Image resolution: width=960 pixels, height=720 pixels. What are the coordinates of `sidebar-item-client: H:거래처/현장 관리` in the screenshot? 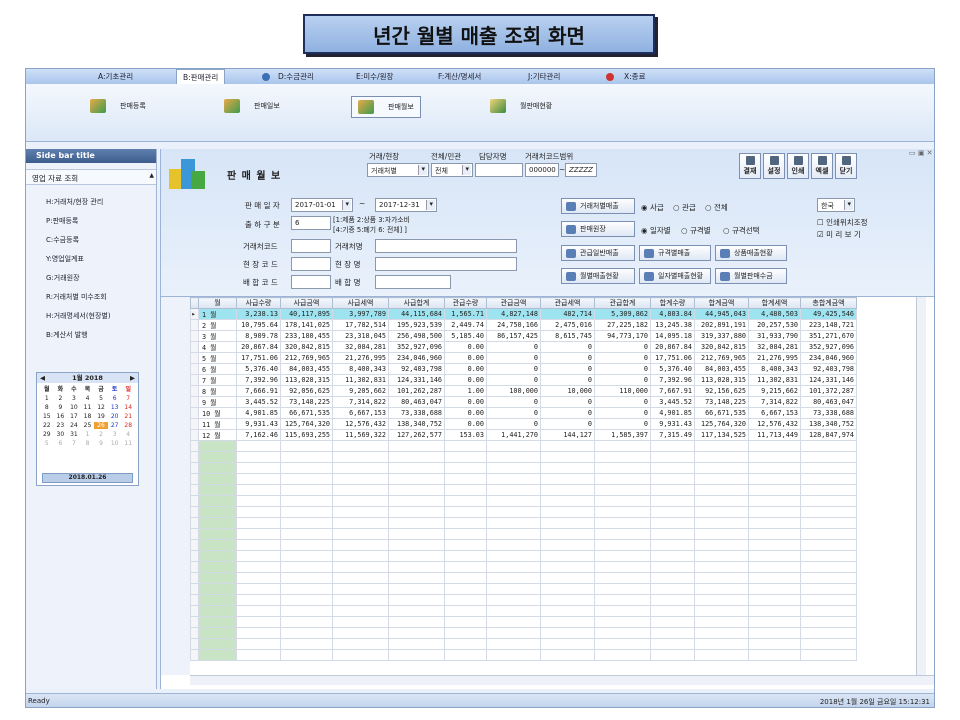 It's located at (74, 202).